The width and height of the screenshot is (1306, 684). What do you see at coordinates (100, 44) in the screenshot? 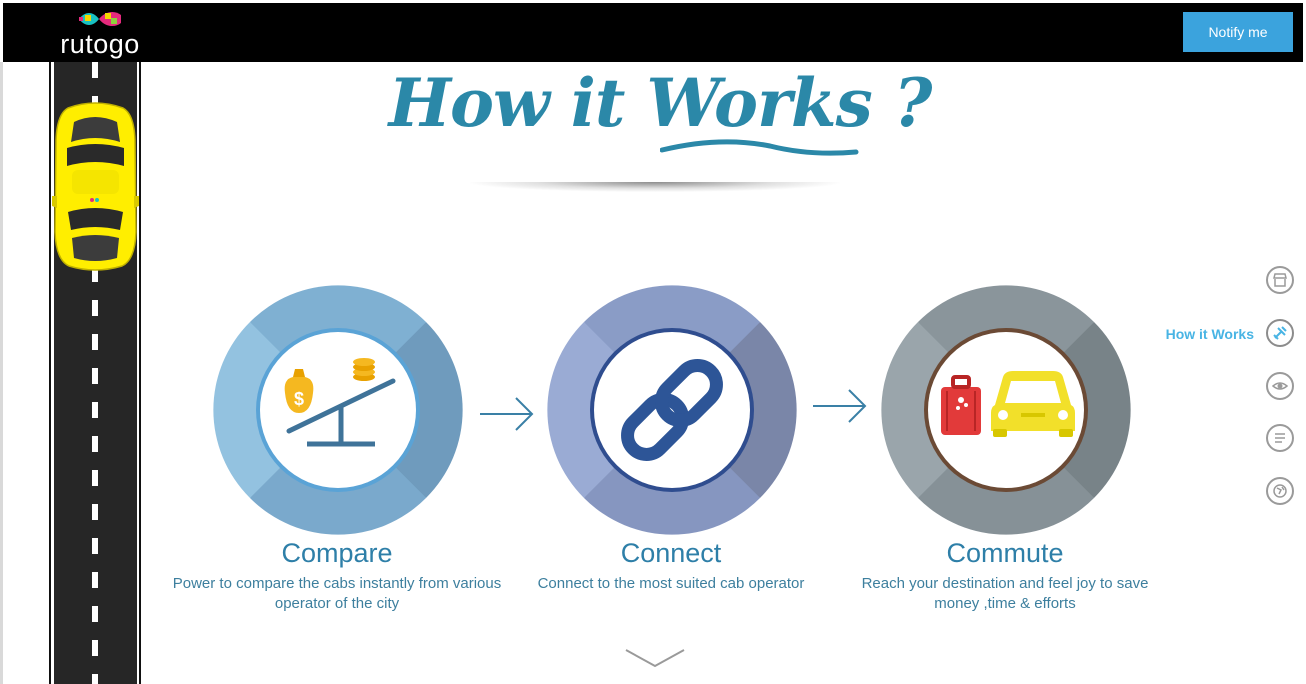
I see `logo-text: rutogo` at bounding box center [100, 44].